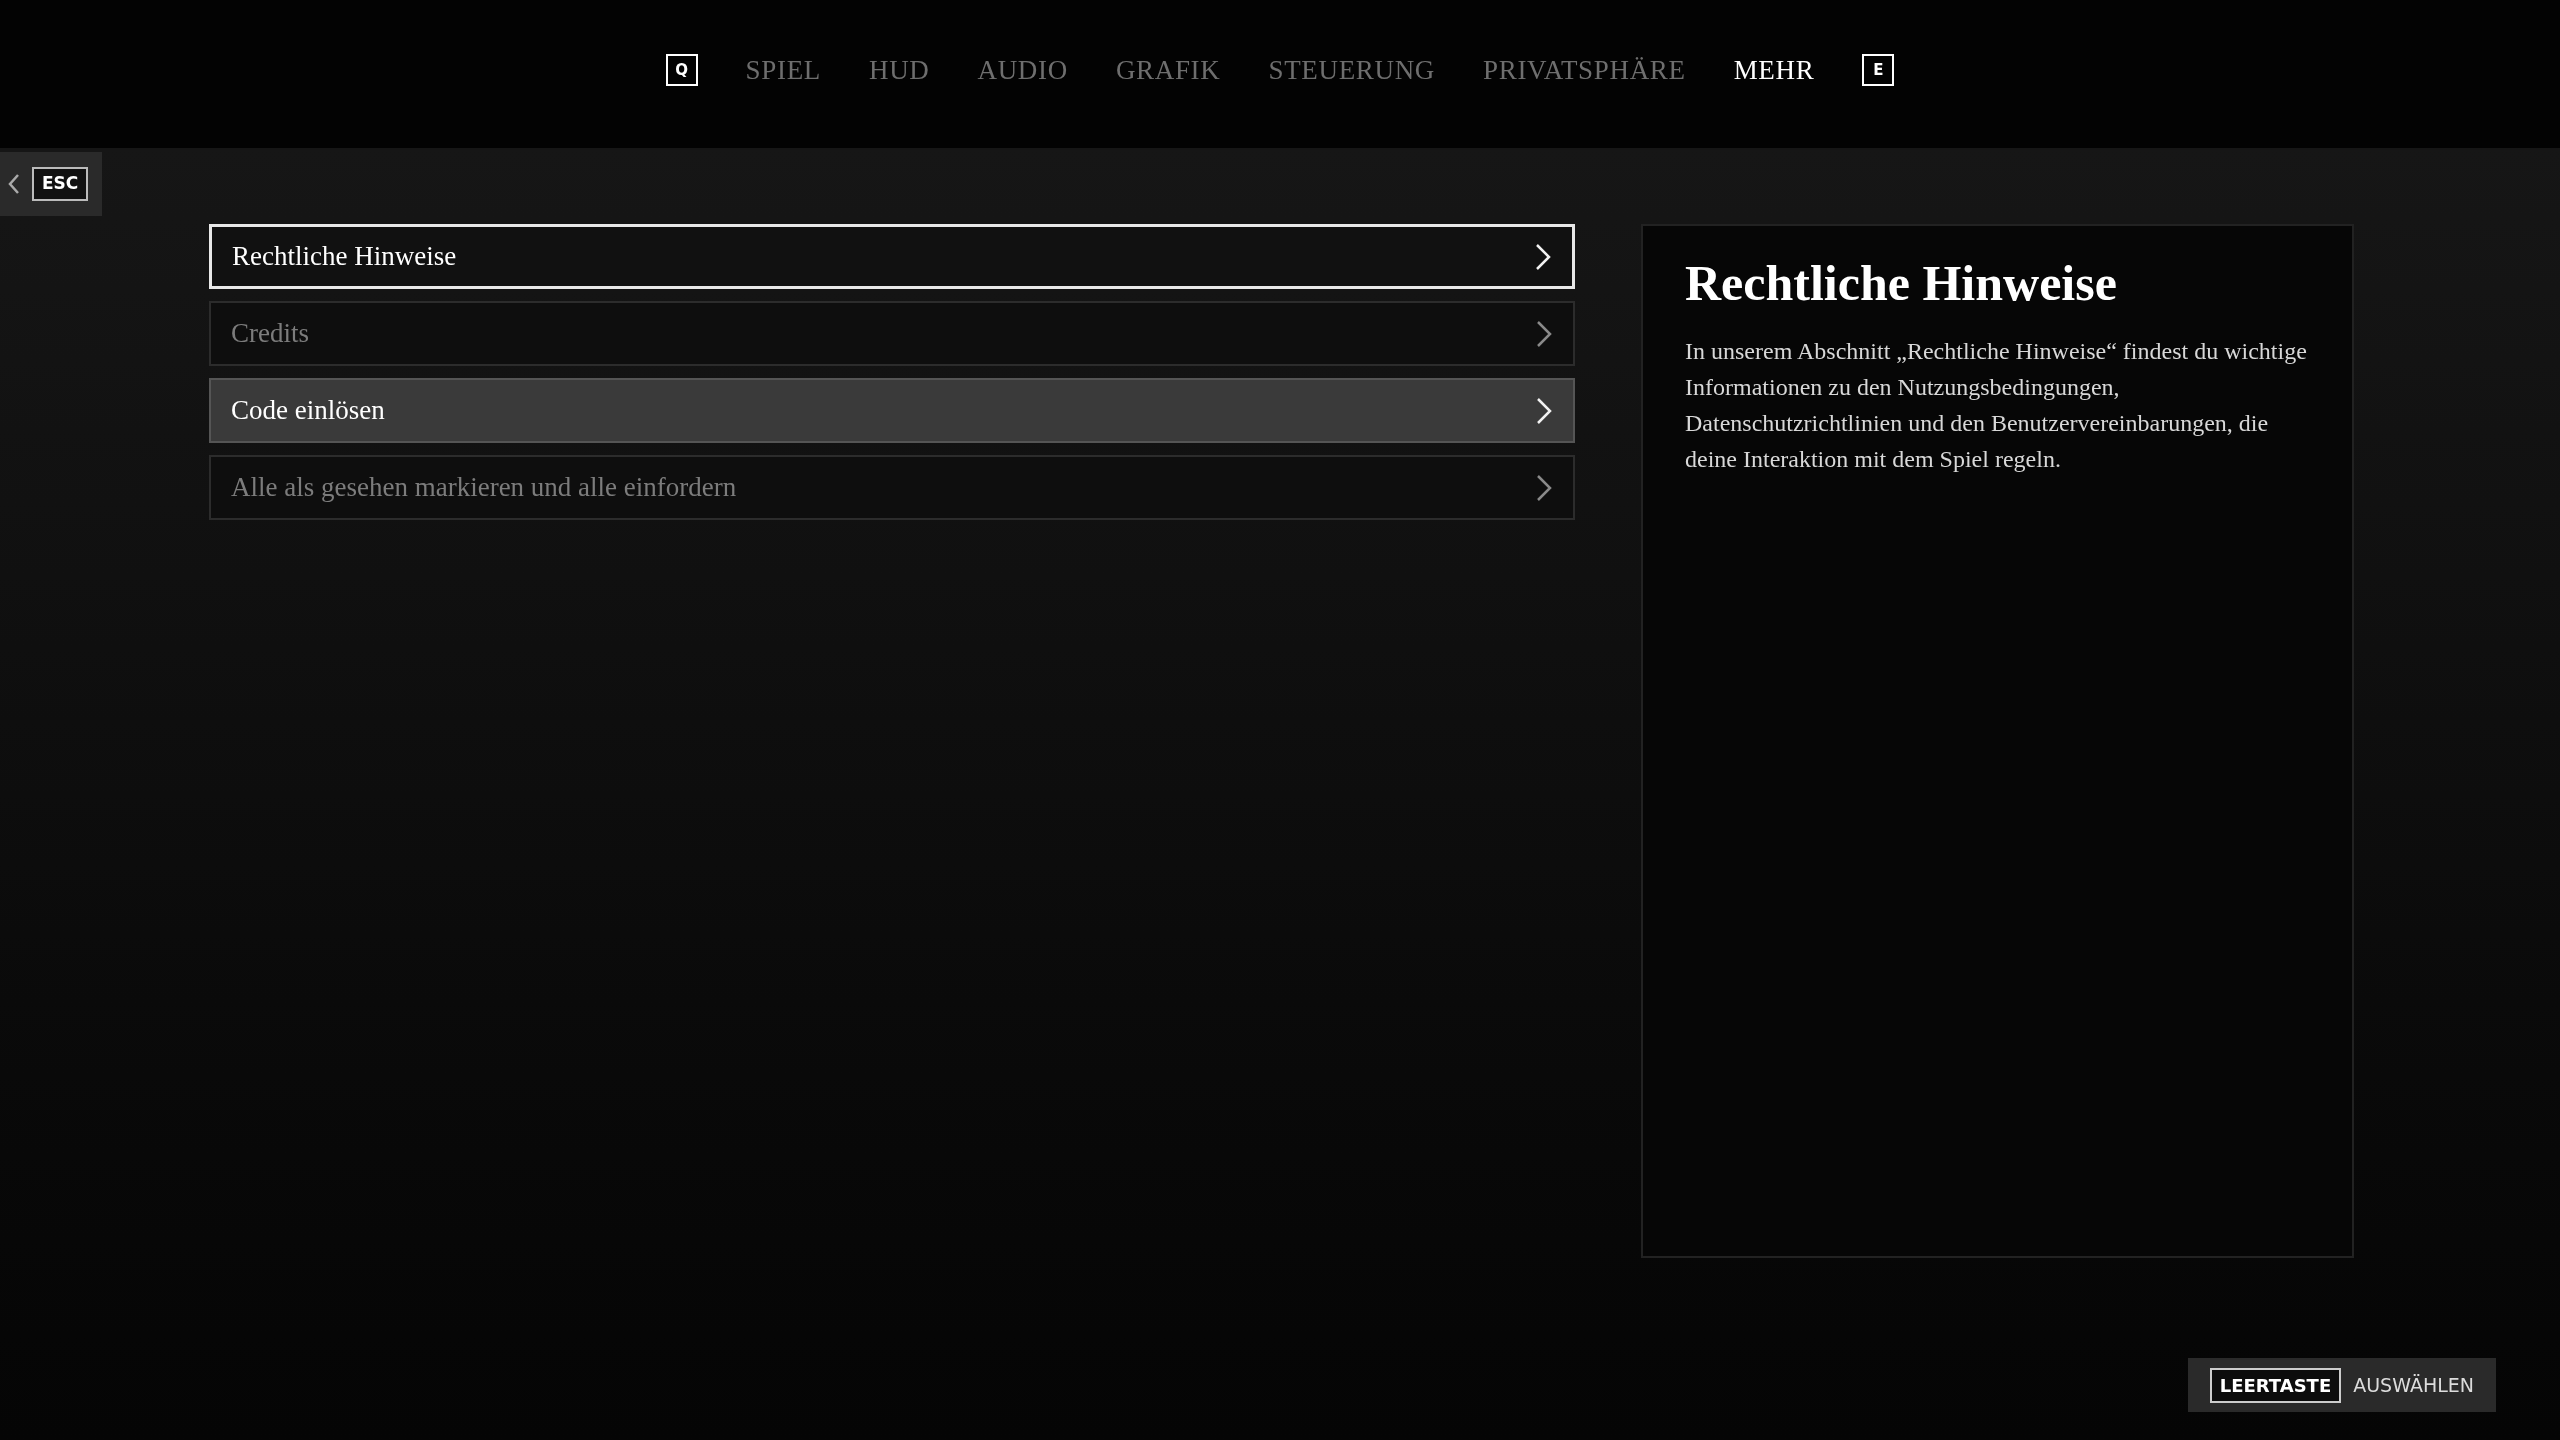 The height and width of the screenshot is (1440, 2560). Describe the element at coordinates (681, 70) in the screenshot. I see `key-hint: Q` at that location.